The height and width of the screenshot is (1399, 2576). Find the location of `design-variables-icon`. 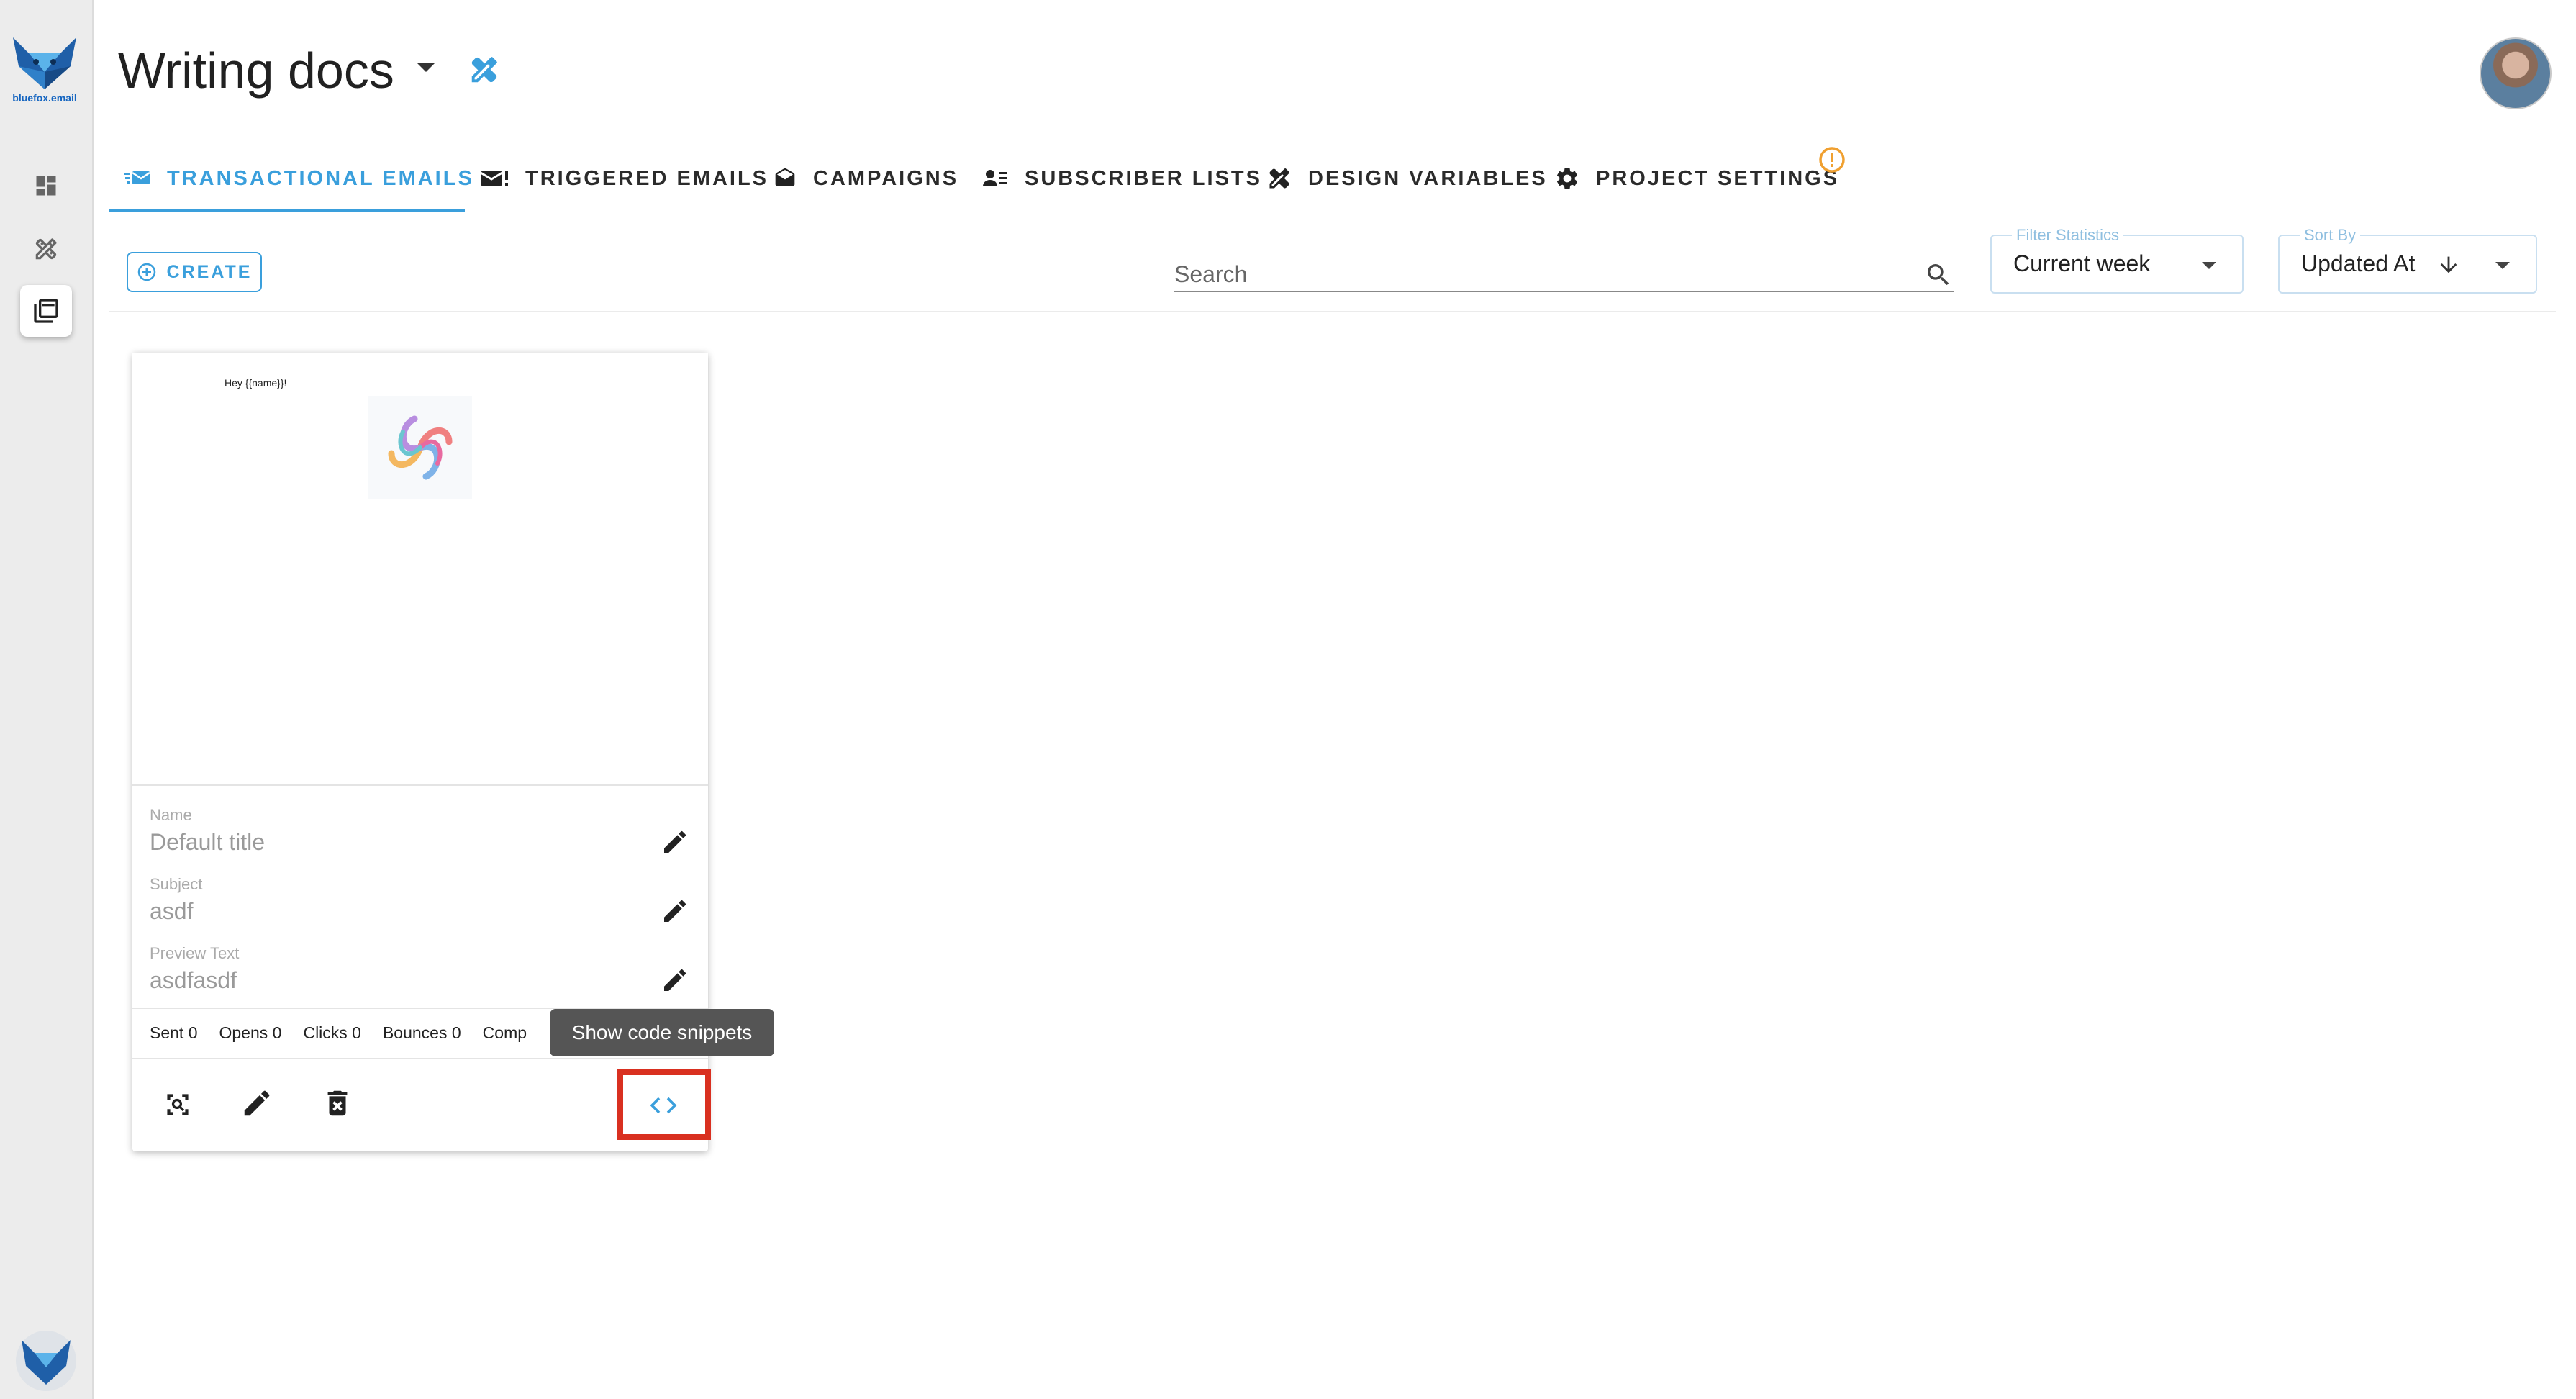

design-variables-icon is located at coordinates (1279, 178).